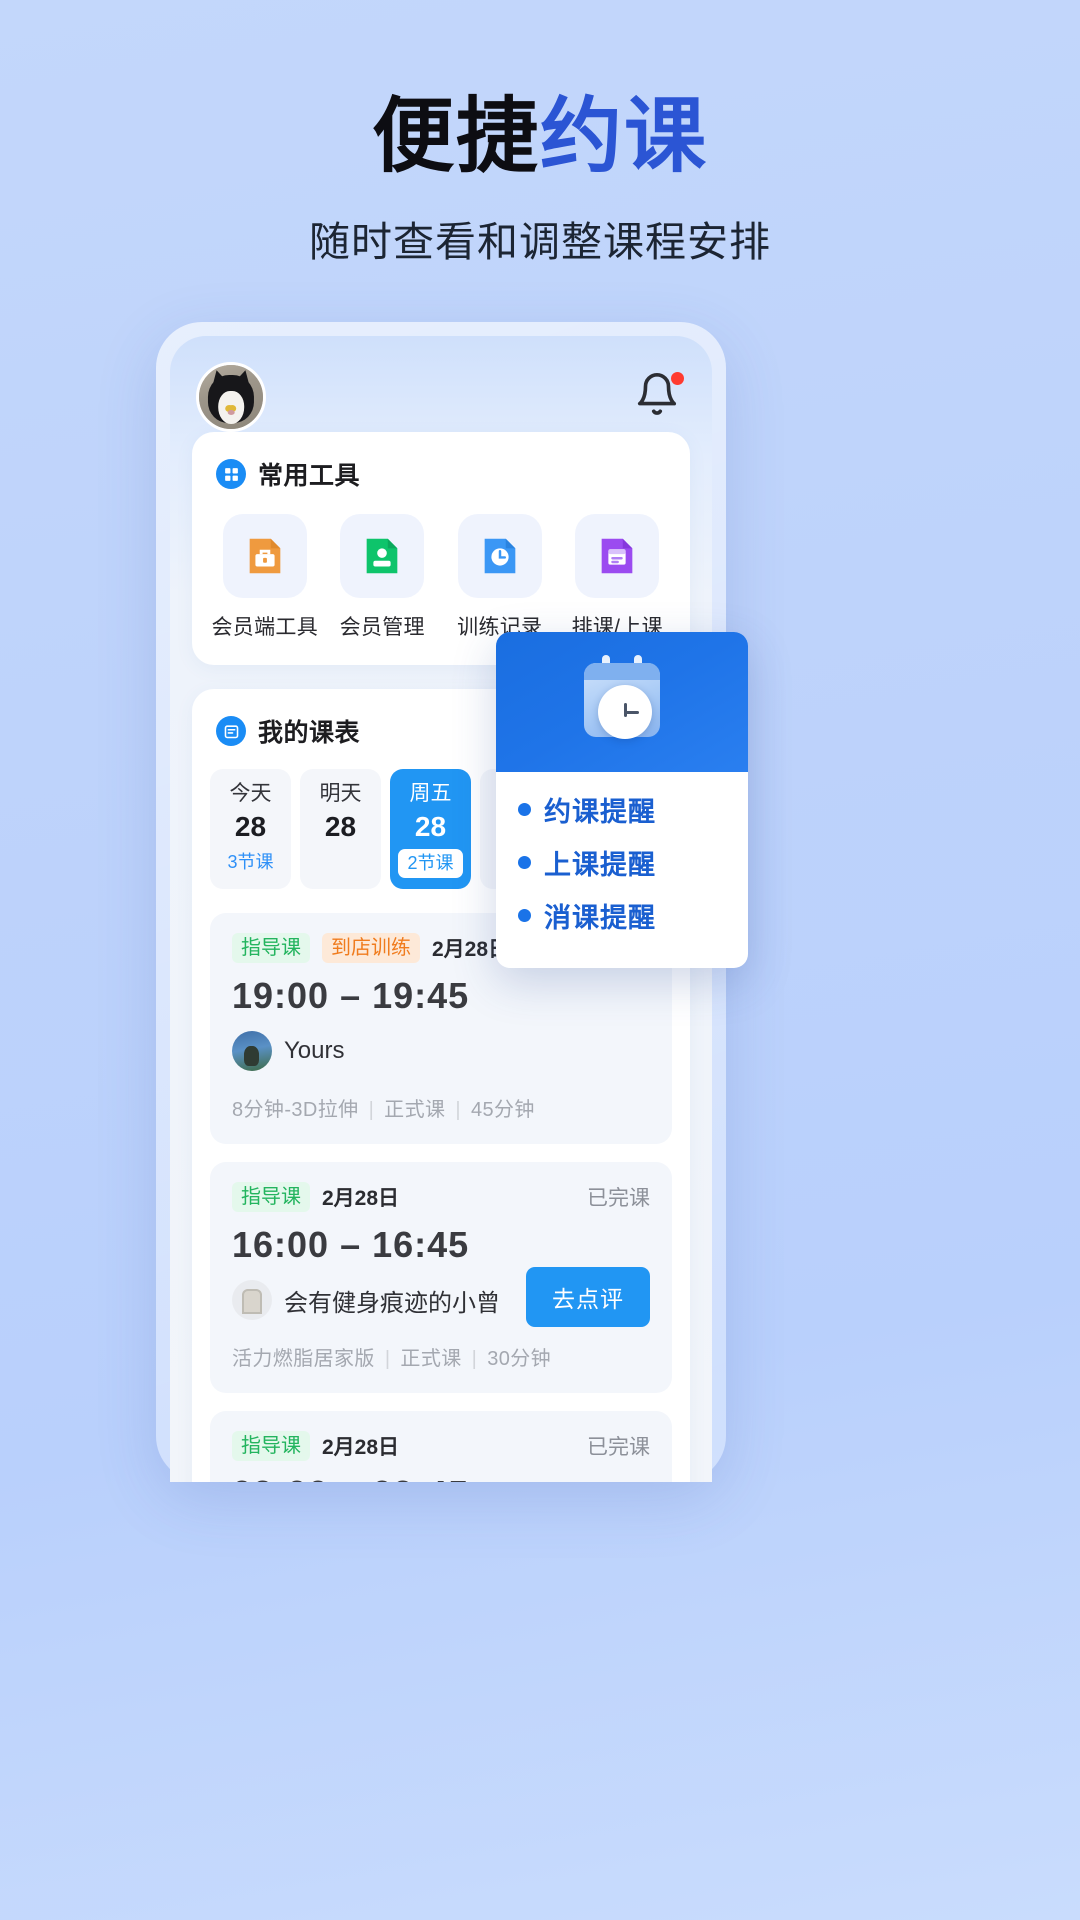 This screenshot has width=1080, height=1920. What do you see at coordinates (660, 397) in the screenshot?
I see `notification-bell-icon` at bounding box center [660, 397].